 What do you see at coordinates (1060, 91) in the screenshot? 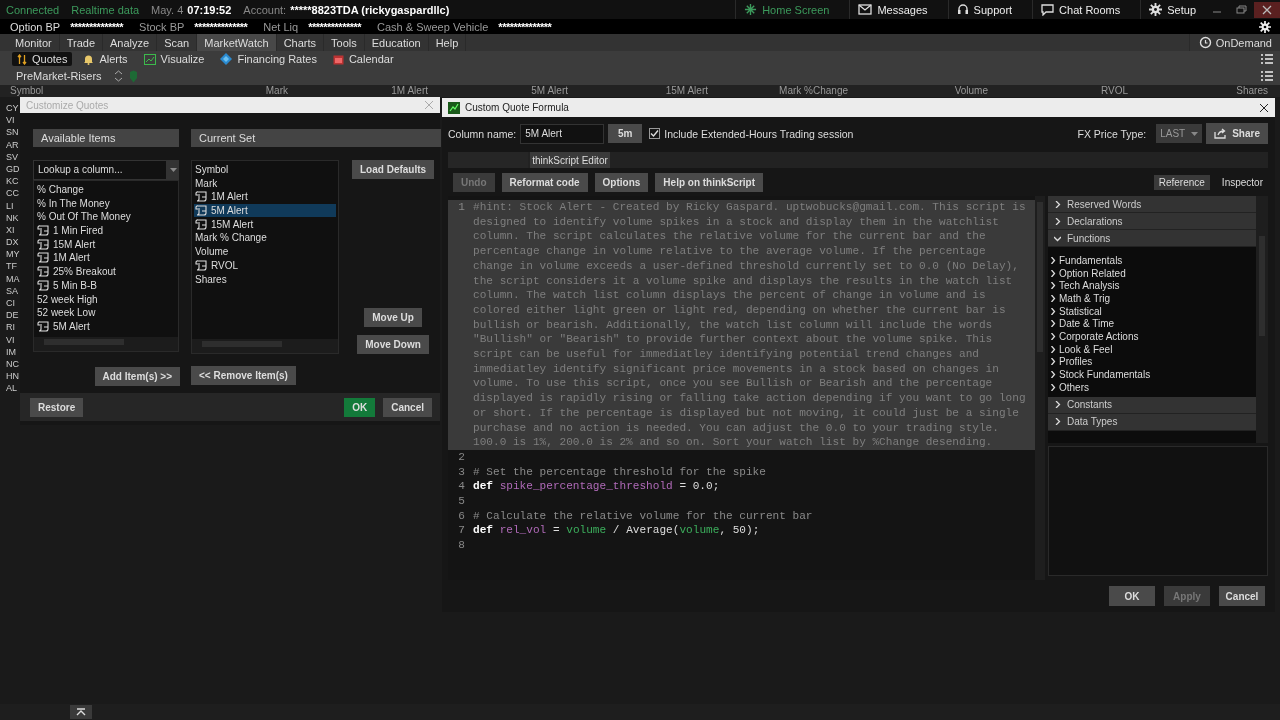
I see `column-header: RVOL` at bounding box center [1060, 91].